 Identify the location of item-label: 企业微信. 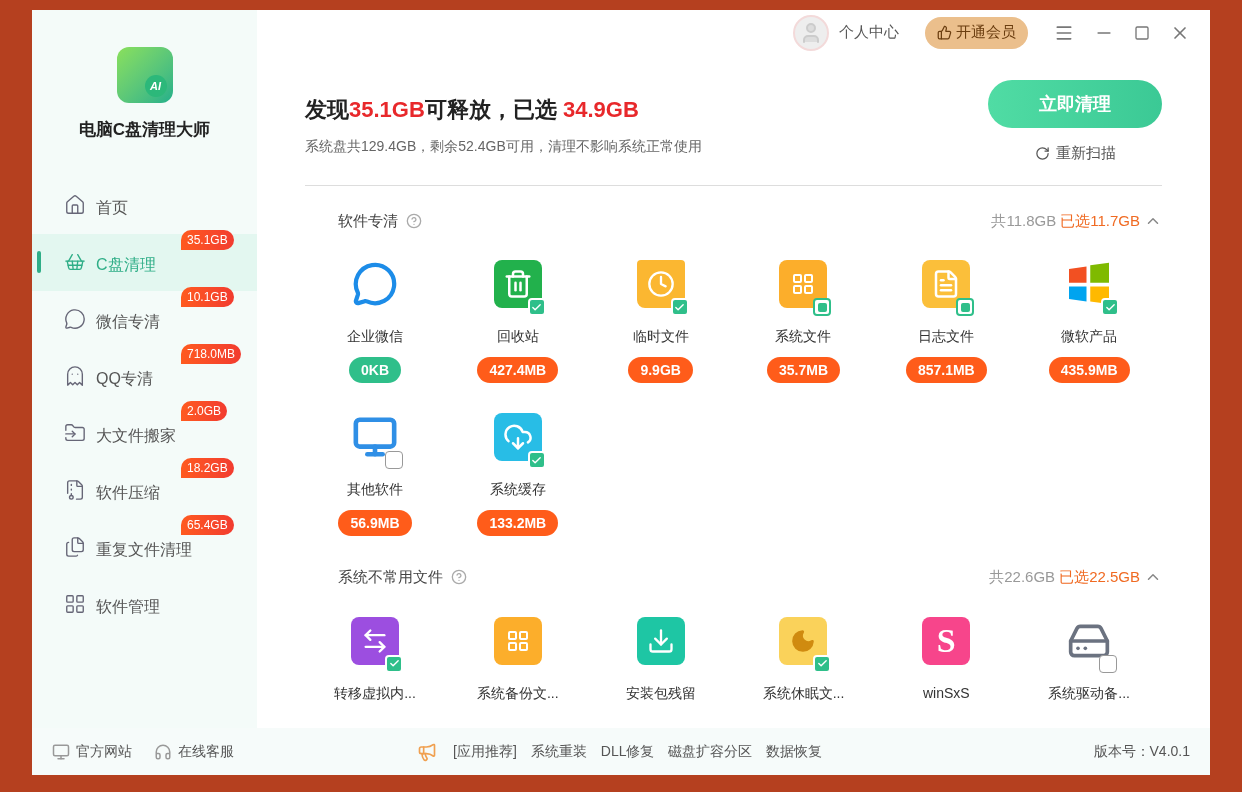
(375, 336).